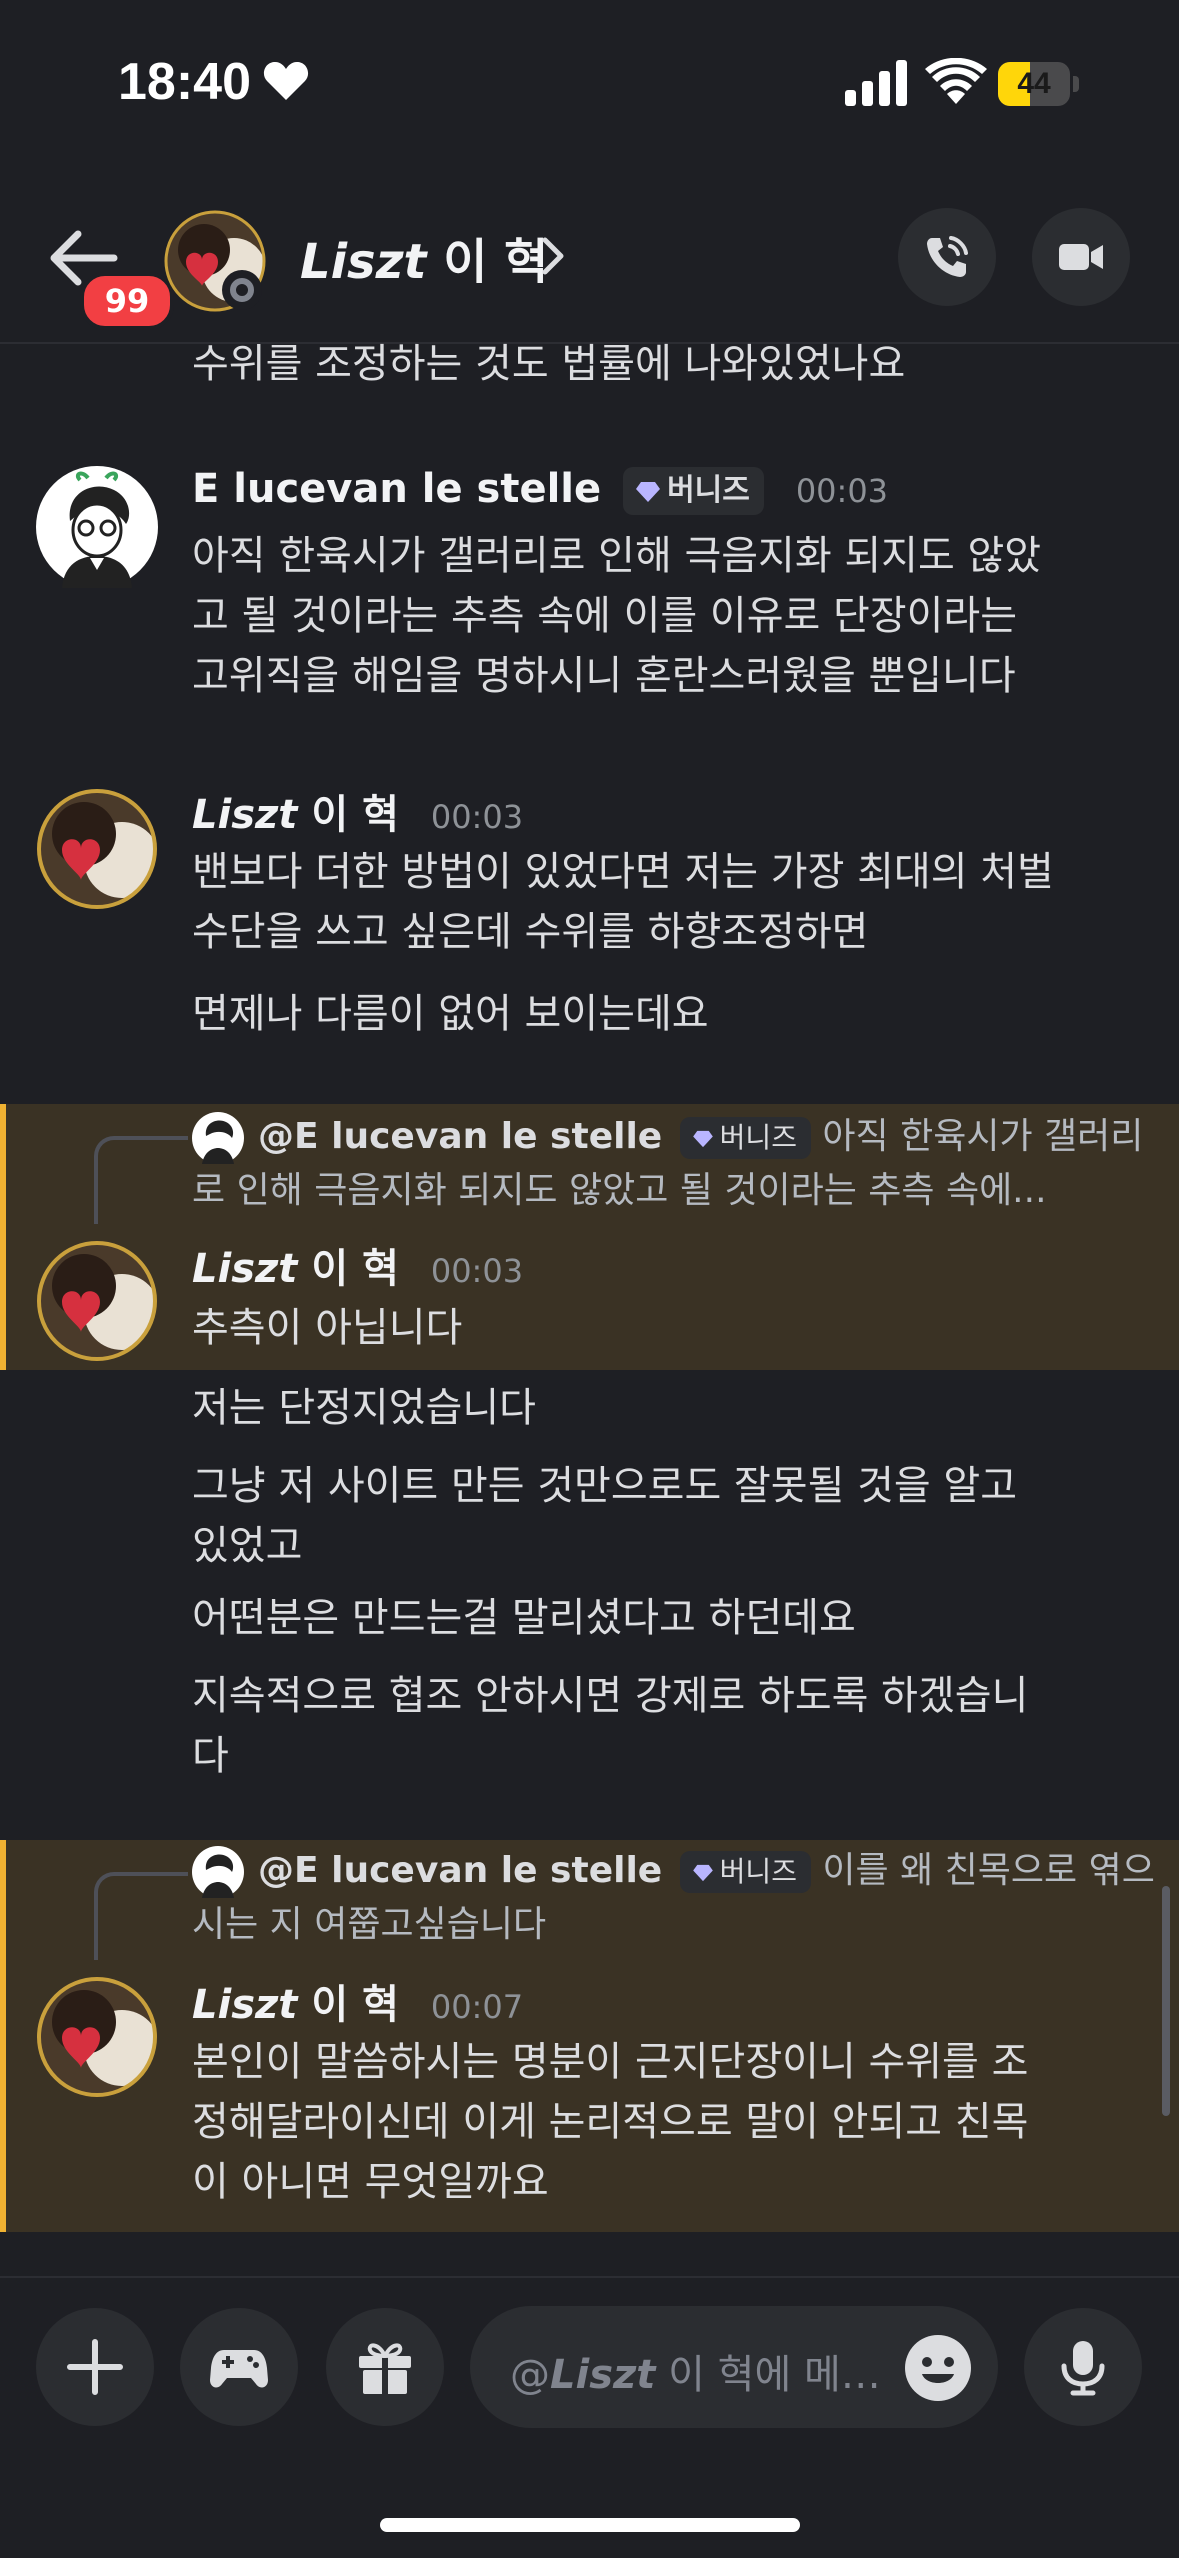  What do you see at coordinates (184, 82) in the screenshot?
I see `status-time: 18:40` at bounding box center [184, 82].